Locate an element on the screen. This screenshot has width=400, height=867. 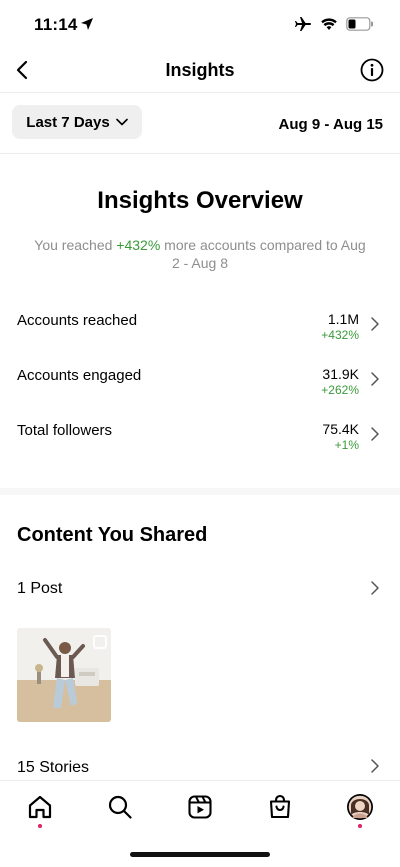
metric-value: 1.1M is located at coordinates (343, 319).